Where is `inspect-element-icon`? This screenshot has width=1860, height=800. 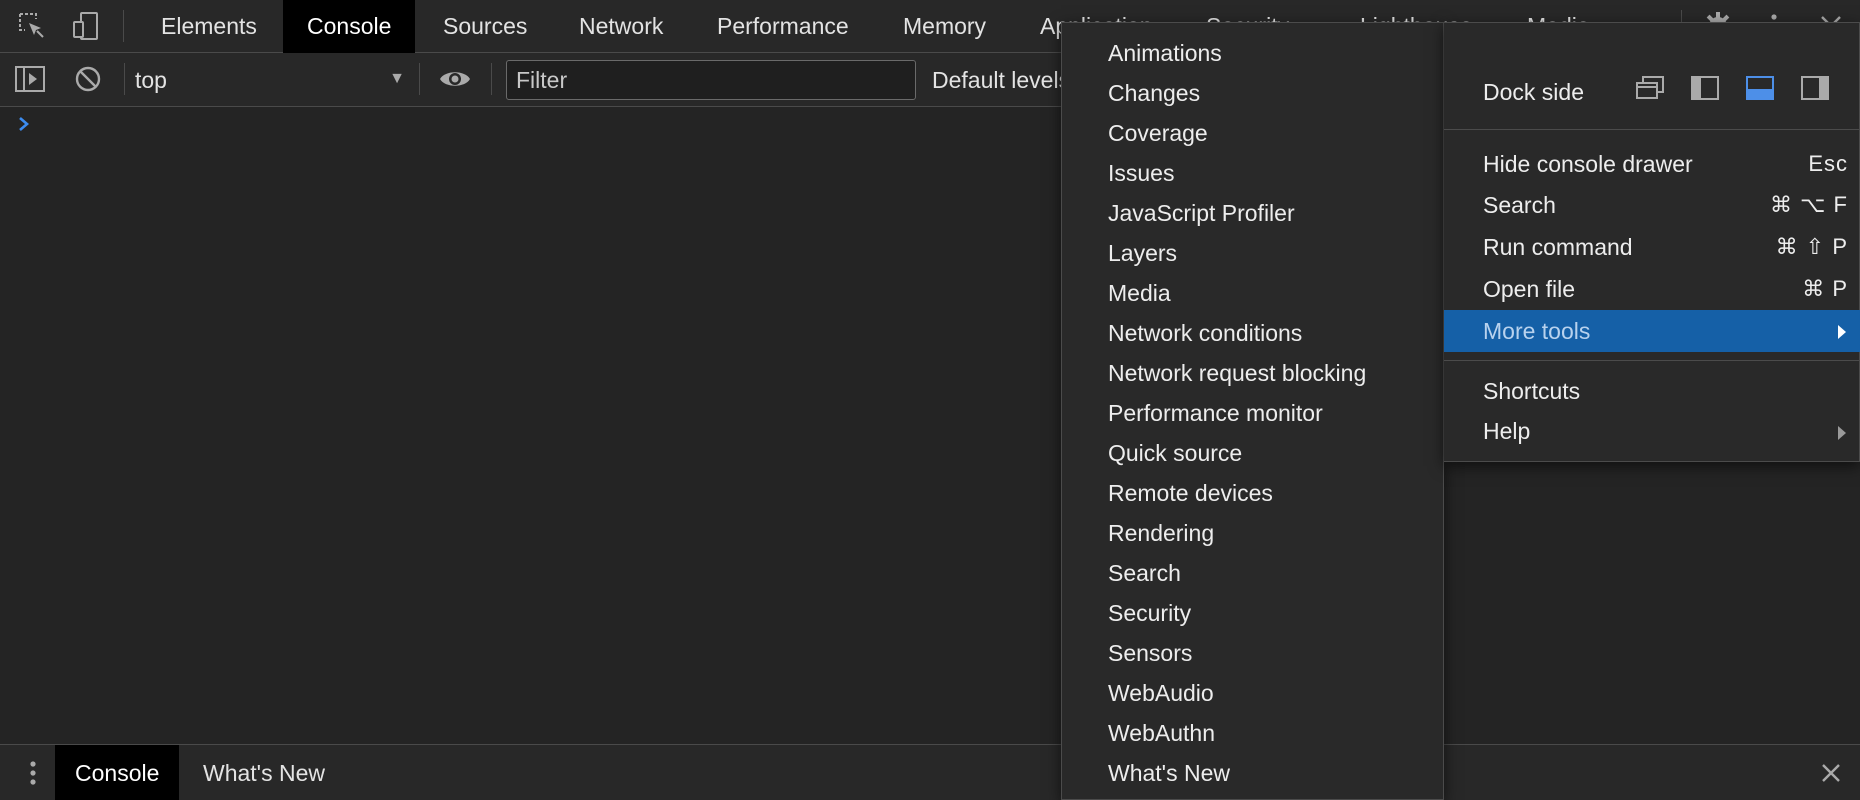
inspect-element-icon is located at coordinates (32, 26).